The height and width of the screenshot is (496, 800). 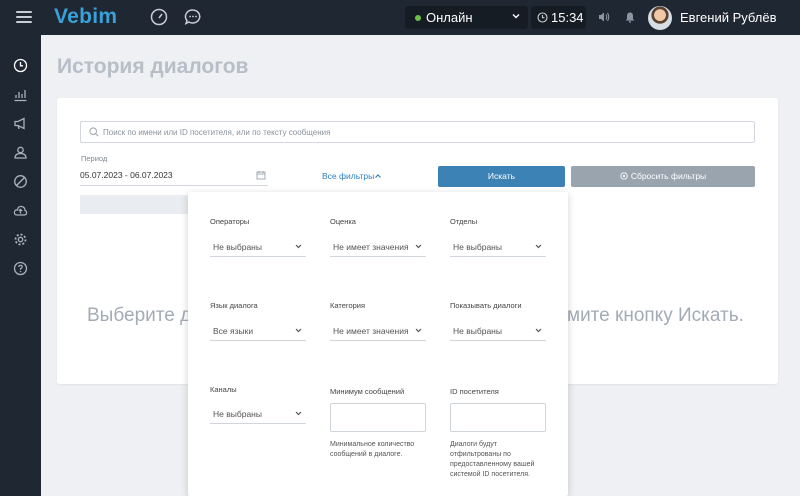 What do you see at coordinates (20, 181) in the screenshot?
I see `ban-icon` at bounding box center [20, 181].